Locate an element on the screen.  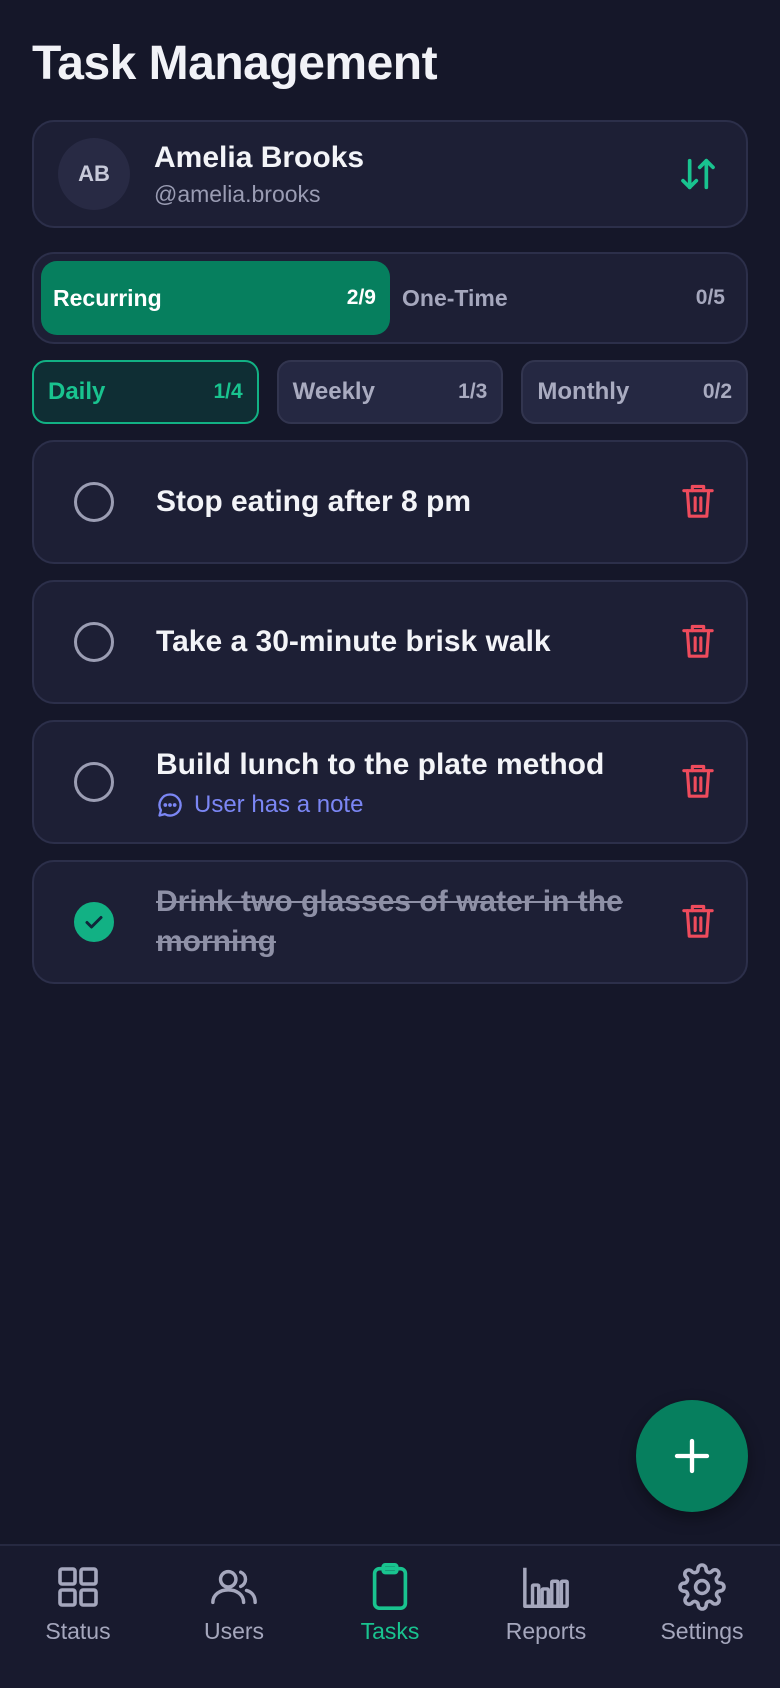
tab-label: One-Time is located at coordinates (455, 297).